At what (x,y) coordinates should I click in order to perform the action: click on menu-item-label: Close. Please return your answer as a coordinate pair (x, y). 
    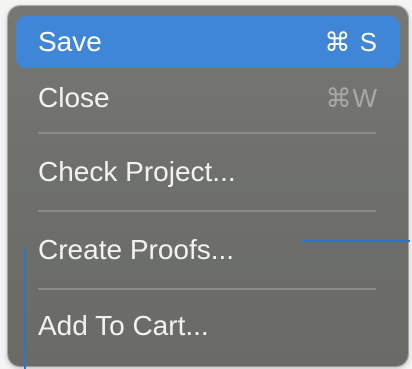
    Looking at the image, I should click on (74, 97).